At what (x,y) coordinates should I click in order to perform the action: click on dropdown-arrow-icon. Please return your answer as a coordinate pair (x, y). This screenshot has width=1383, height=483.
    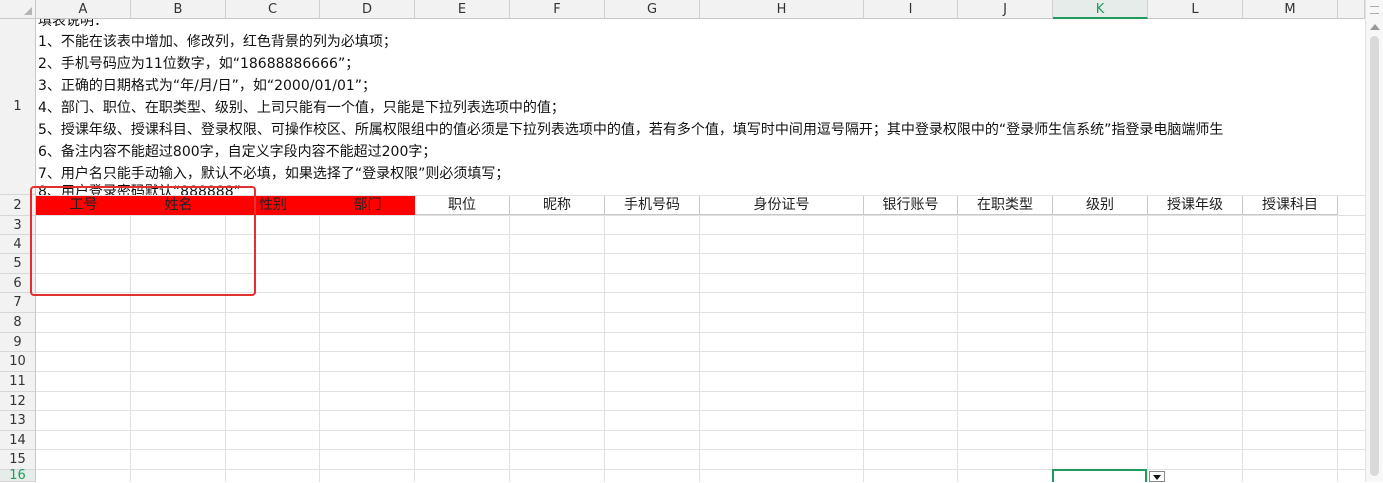
    Looking at the image, I should click on (1157, 476).